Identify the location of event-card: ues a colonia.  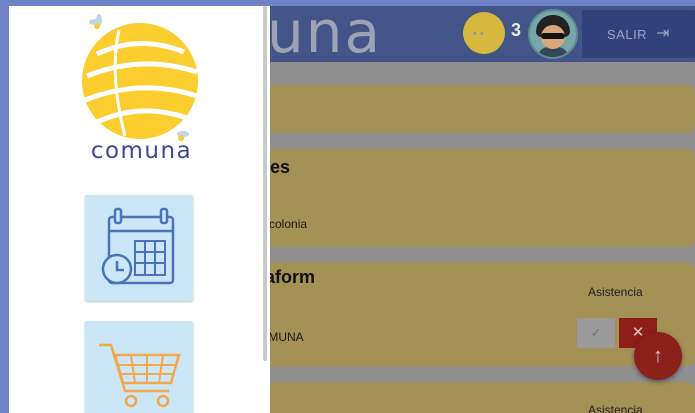
(477, 198).